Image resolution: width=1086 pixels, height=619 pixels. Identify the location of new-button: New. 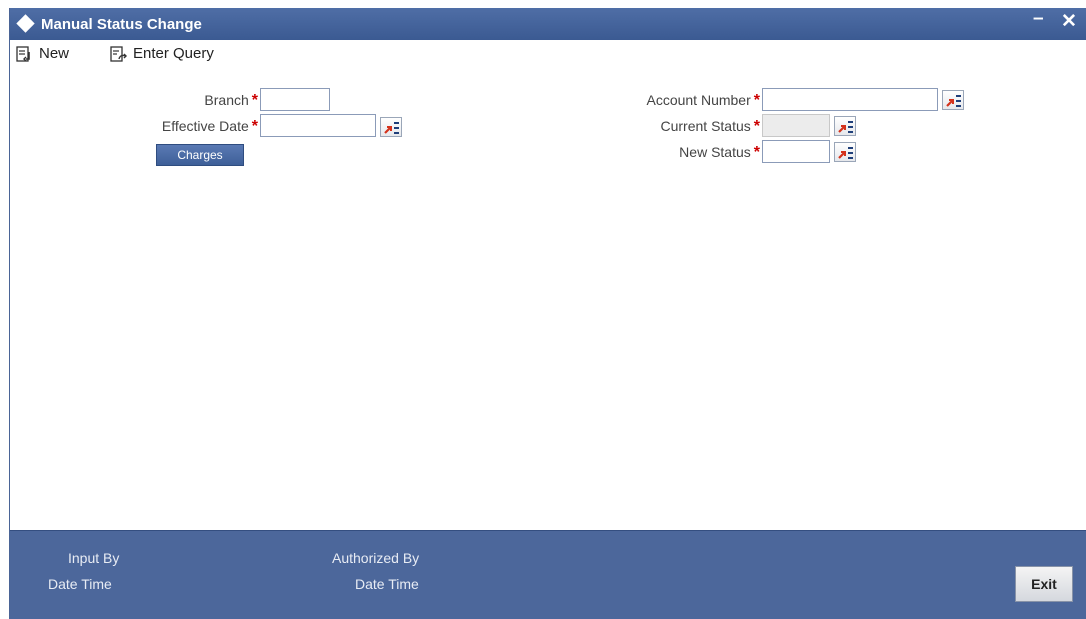
(42, 53).